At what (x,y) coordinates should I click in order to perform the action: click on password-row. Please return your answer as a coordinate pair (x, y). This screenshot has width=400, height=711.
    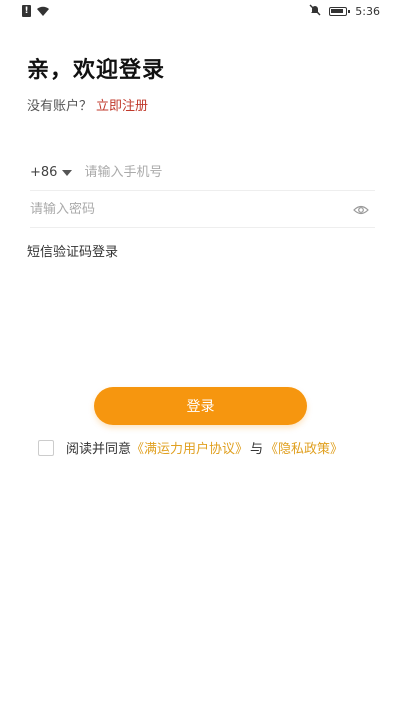
    Looking at the image, I should click on (202, 210).